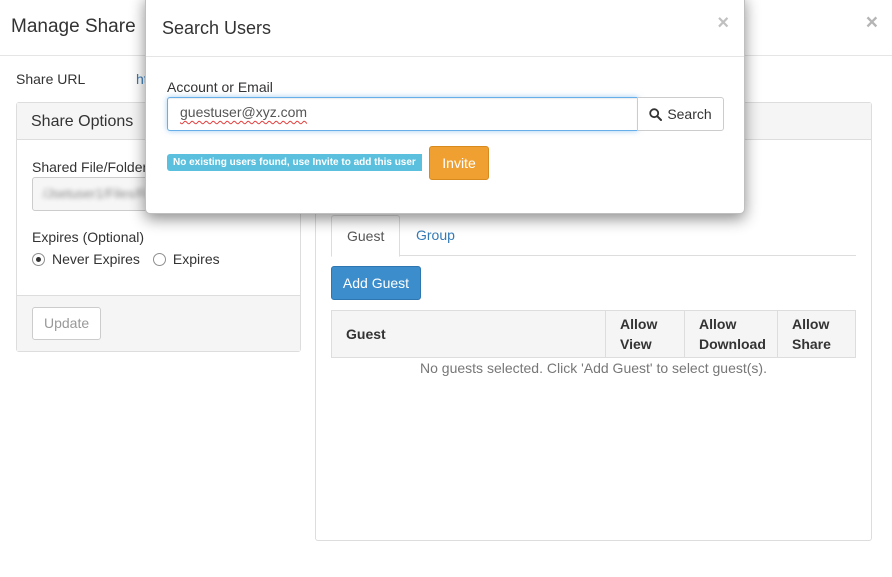 The image size is (892, 577). Describe the element at coordinates (723, 23) in the screenshot. I see `search-users-close-icon: ×` at that location.